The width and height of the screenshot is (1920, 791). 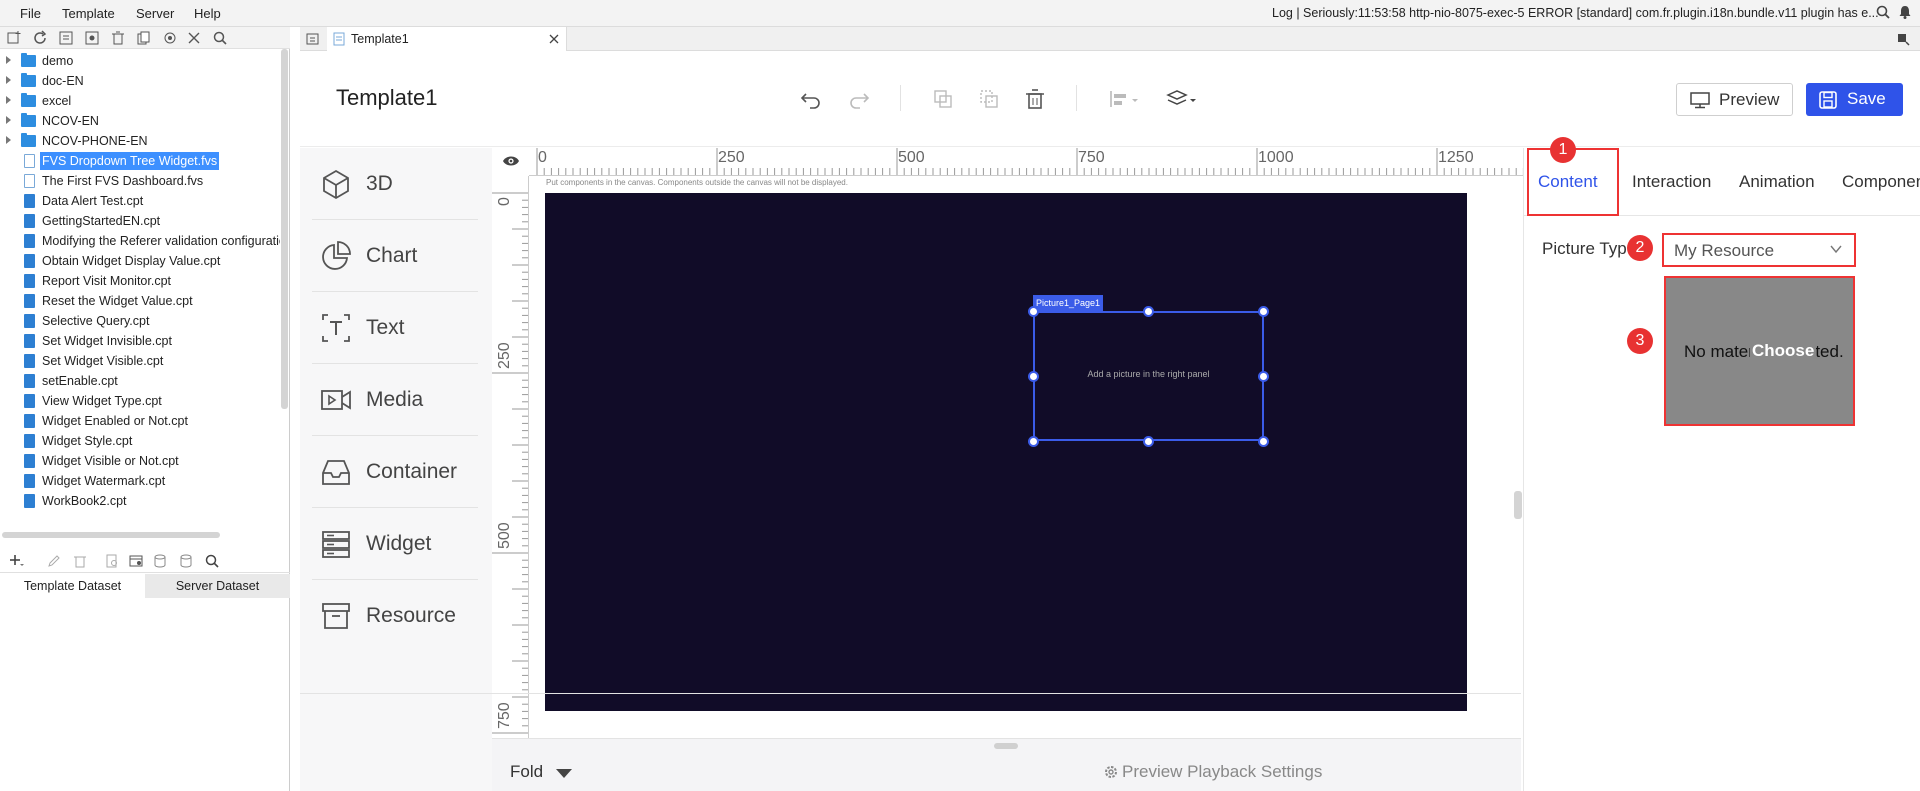 I want to click on tree-file: Obtain Widget Display Value.cpt, so click(x=140, y=261).